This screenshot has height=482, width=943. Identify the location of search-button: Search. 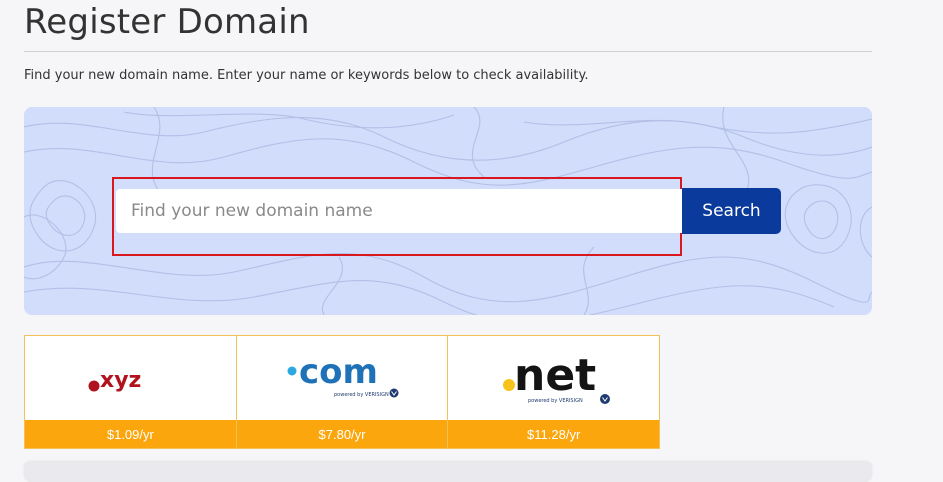
(731, 211).